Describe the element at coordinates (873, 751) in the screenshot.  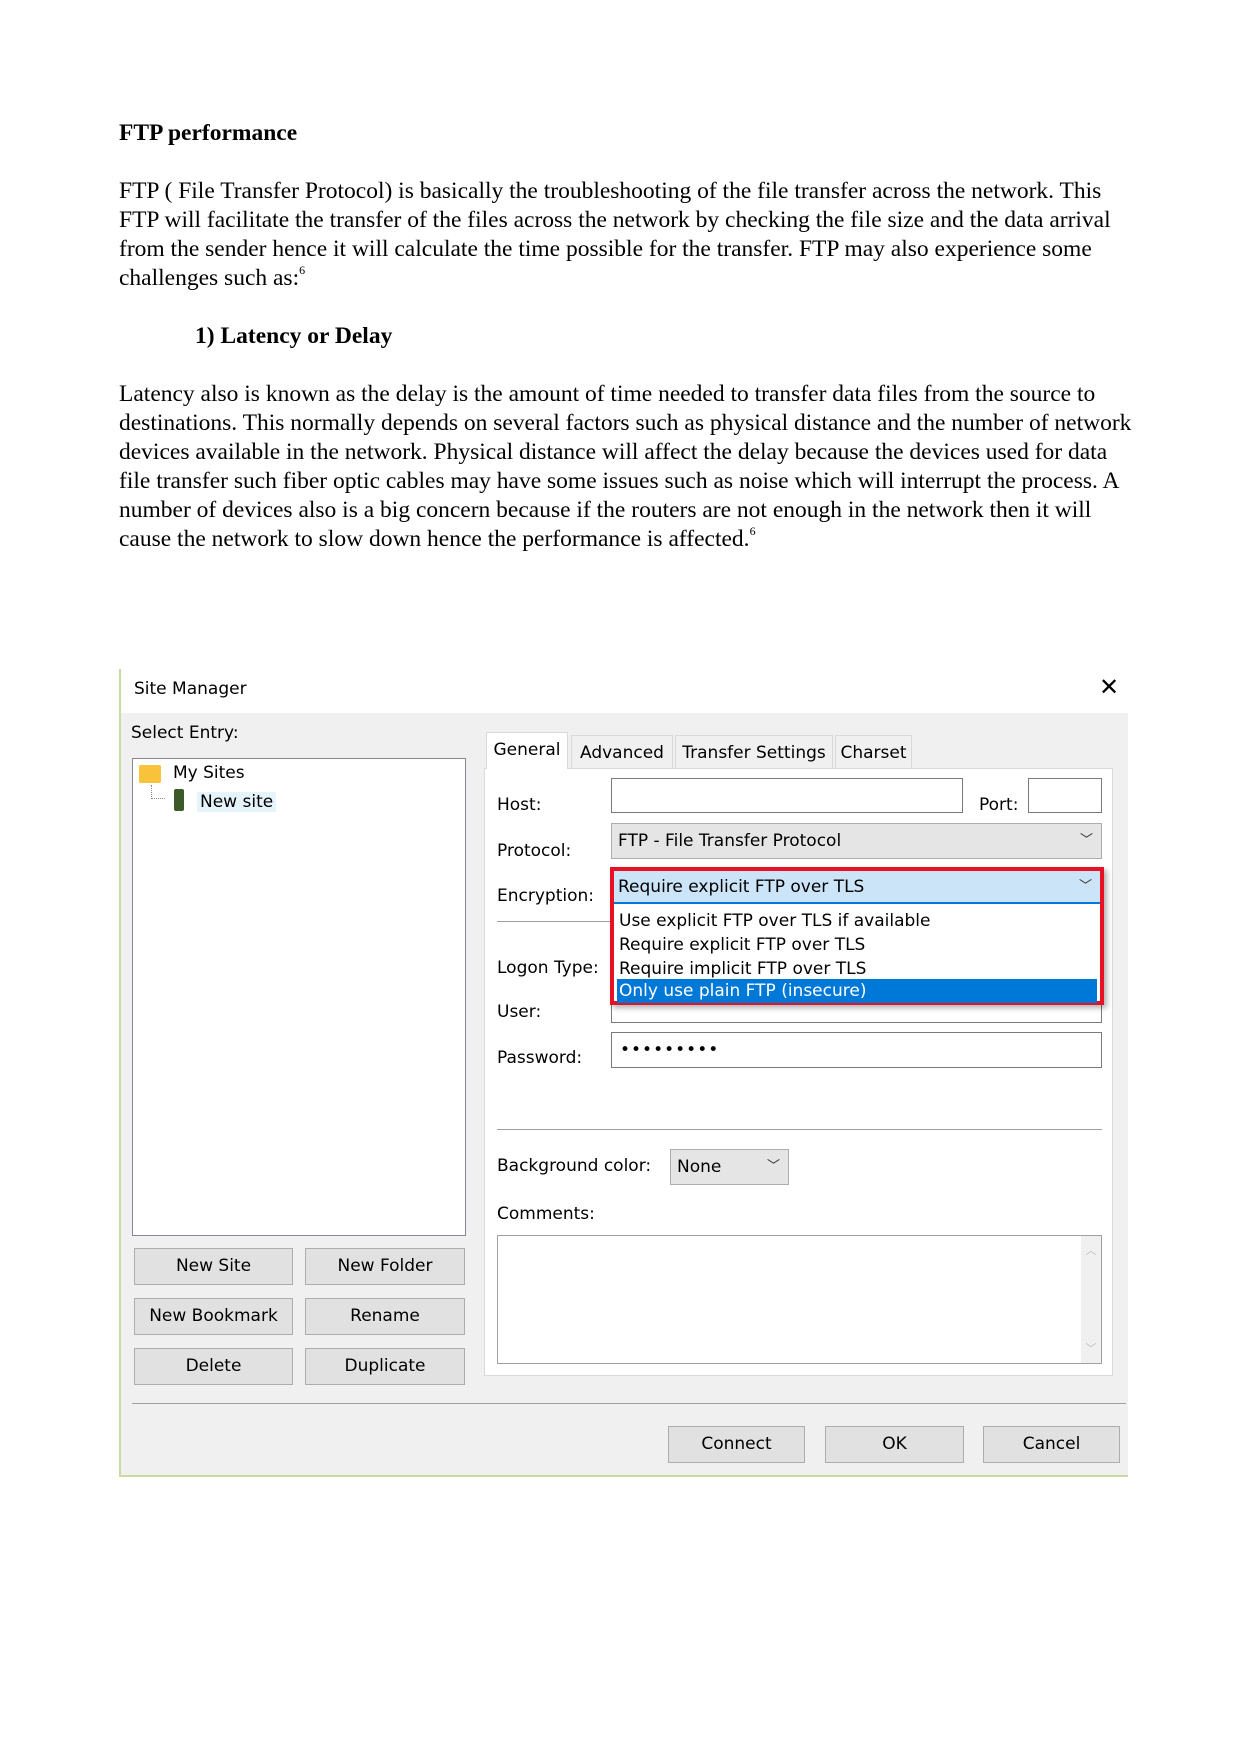
I see `tab-charset: Charset` at that location.